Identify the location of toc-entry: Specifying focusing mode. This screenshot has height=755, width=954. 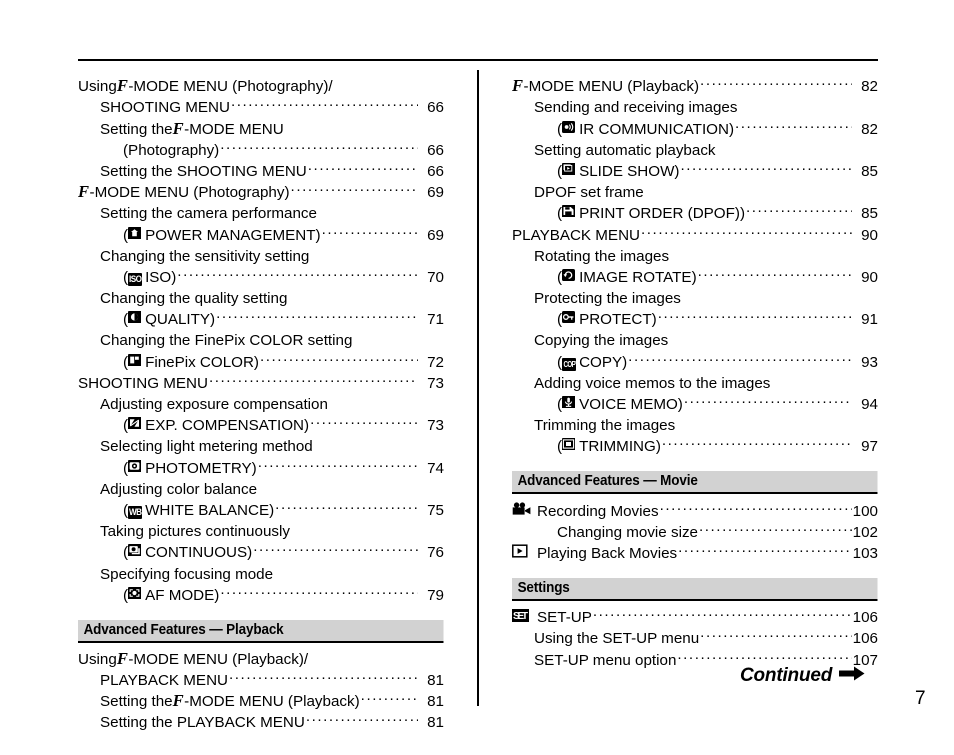
(261, 573).